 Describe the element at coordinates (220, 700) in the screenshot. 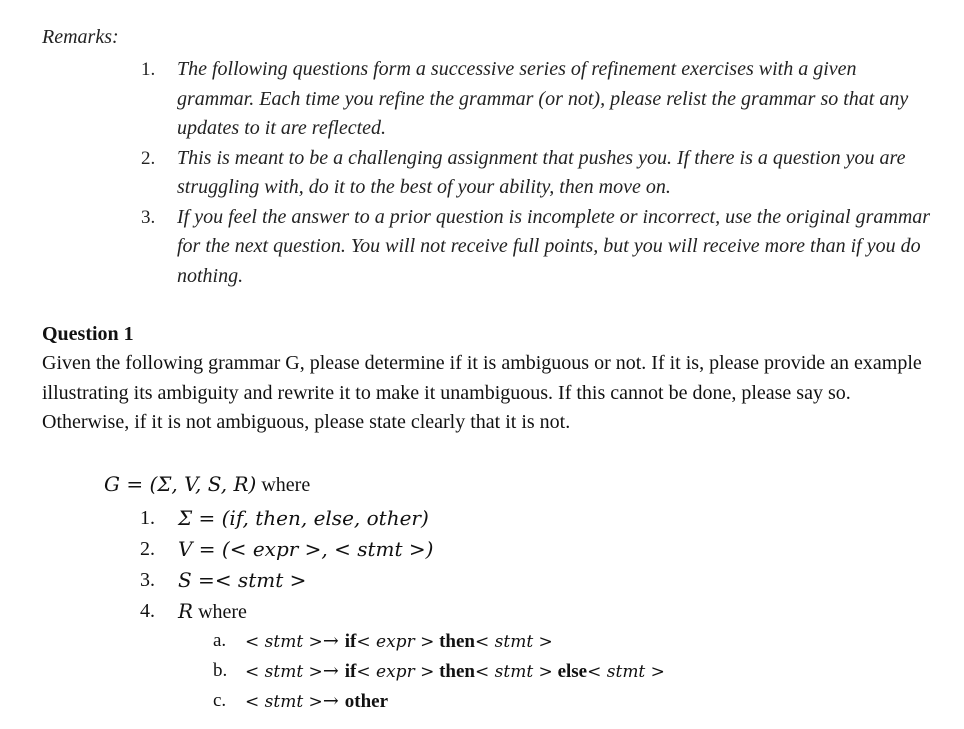

I see `rule-letter: c.` at that location.